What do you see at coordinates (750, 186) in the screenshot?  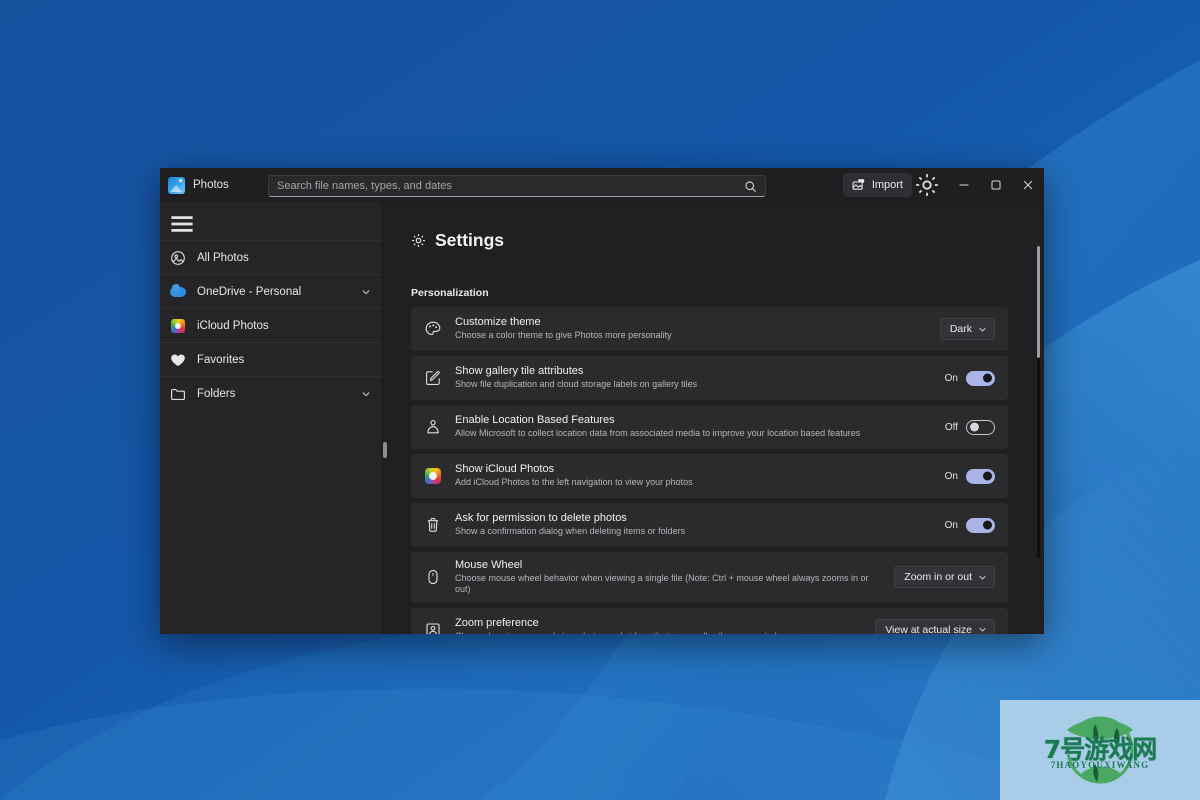 I see `search-icon` at bounding box center [750, 186].